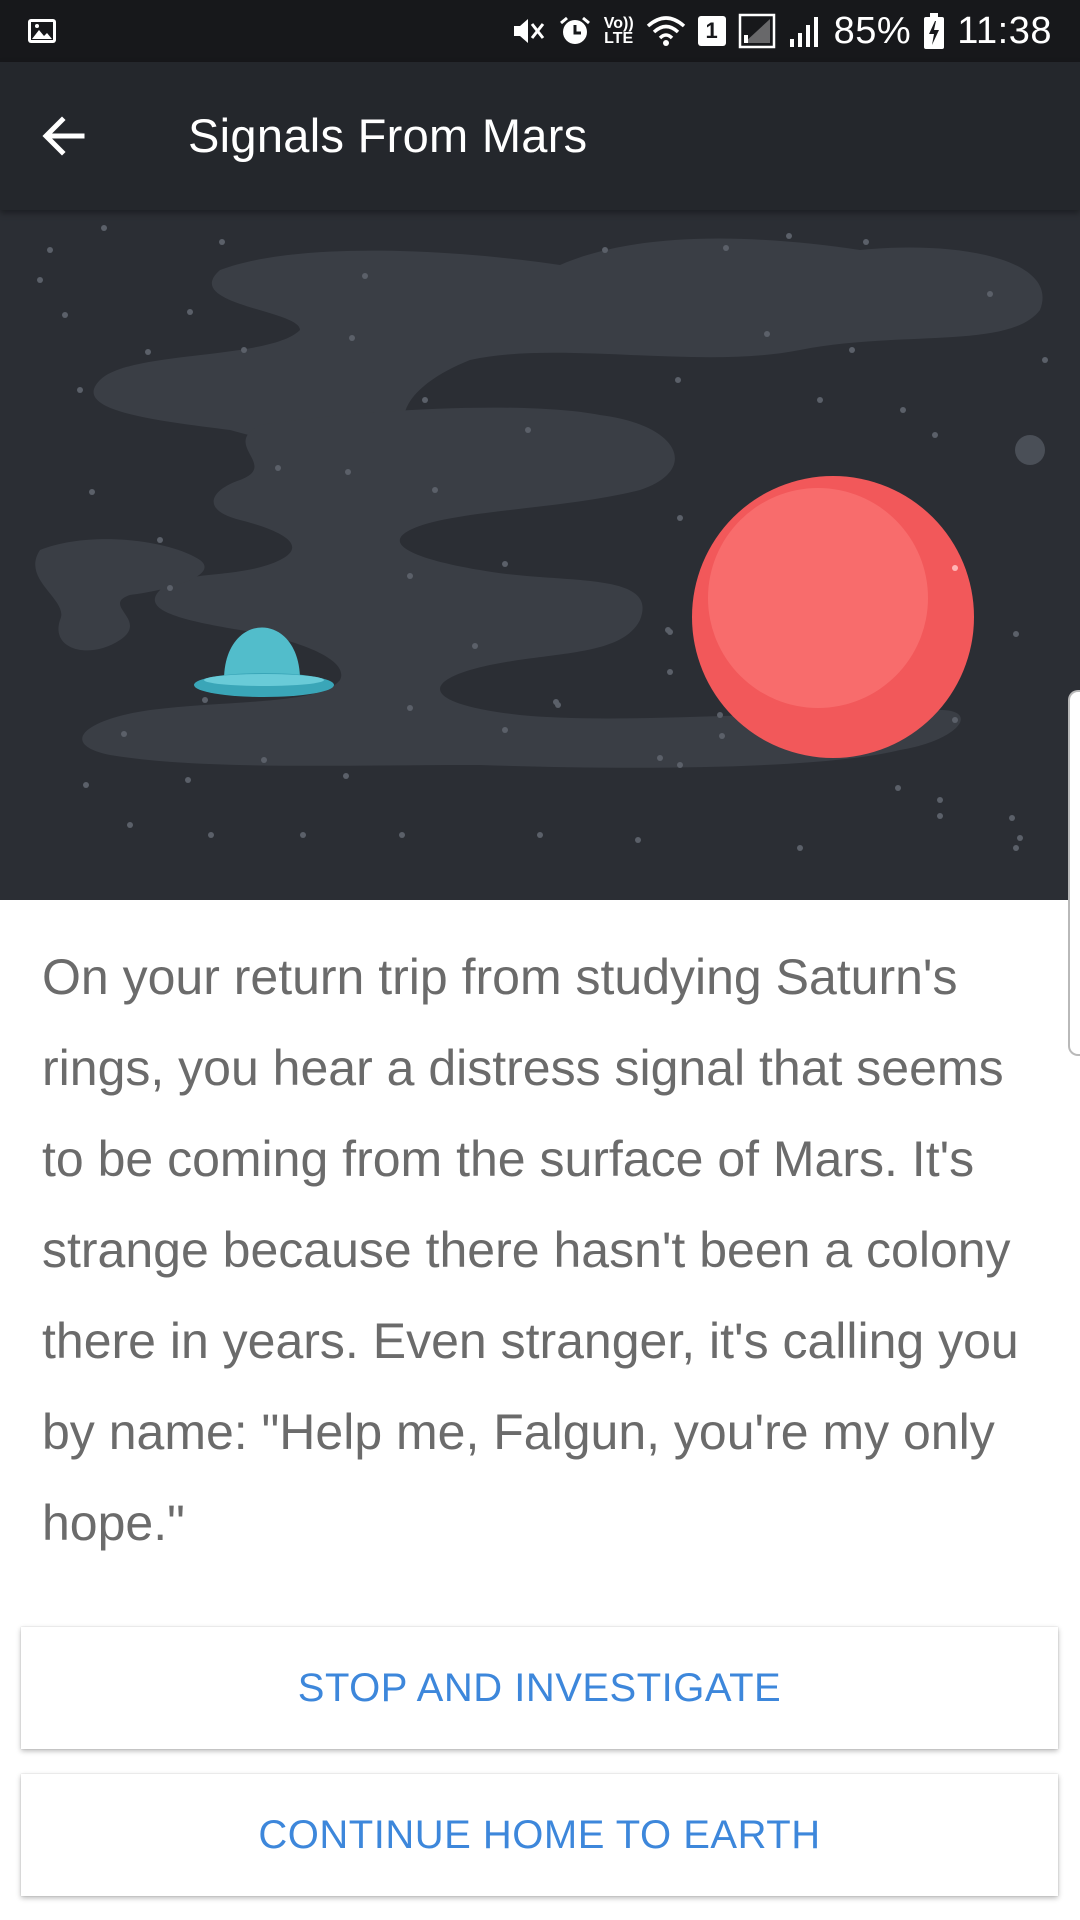 This screenshot has width=1080, height=1920. What do you see at coordinates (619, 38) in the screenshot?
I see `volte-label-bottom: LTE` at bounding box center [619, 38].